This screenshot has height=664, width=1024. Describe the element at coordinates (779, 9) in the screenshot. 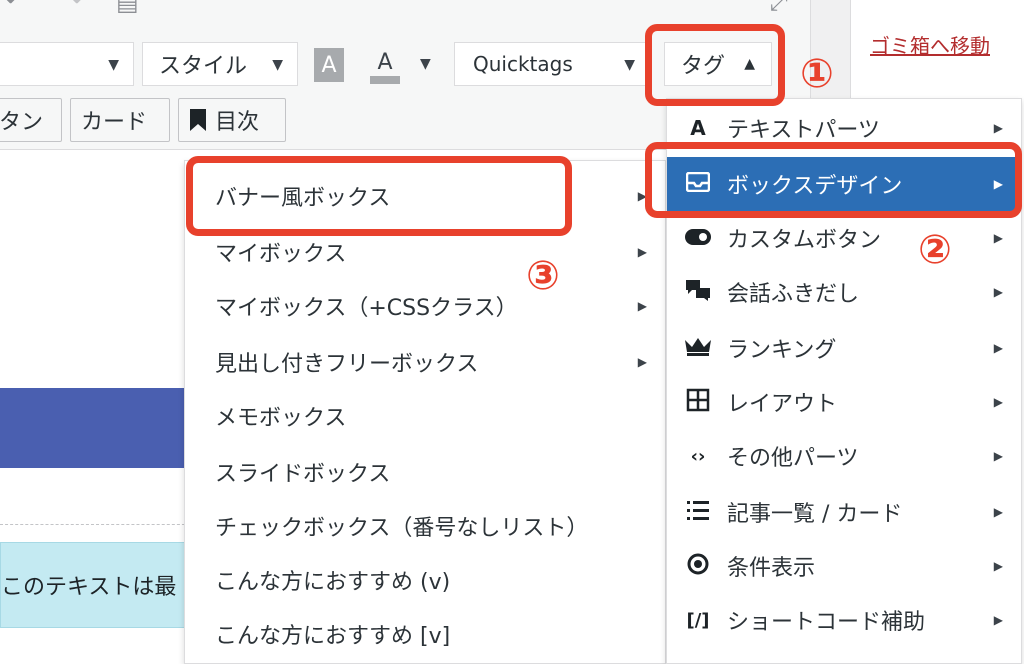

I see `fullscreen-icon: ⤢` at that location.